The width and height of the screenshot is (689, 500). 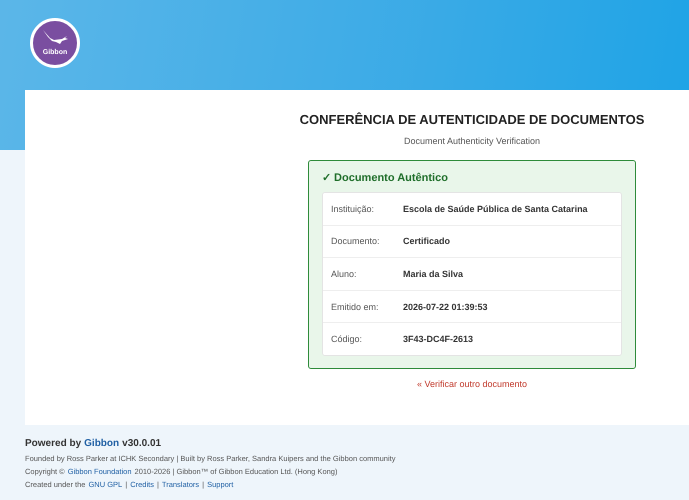 I want to click on gibbon-link: Gibbon, so click(x=102, y=443).